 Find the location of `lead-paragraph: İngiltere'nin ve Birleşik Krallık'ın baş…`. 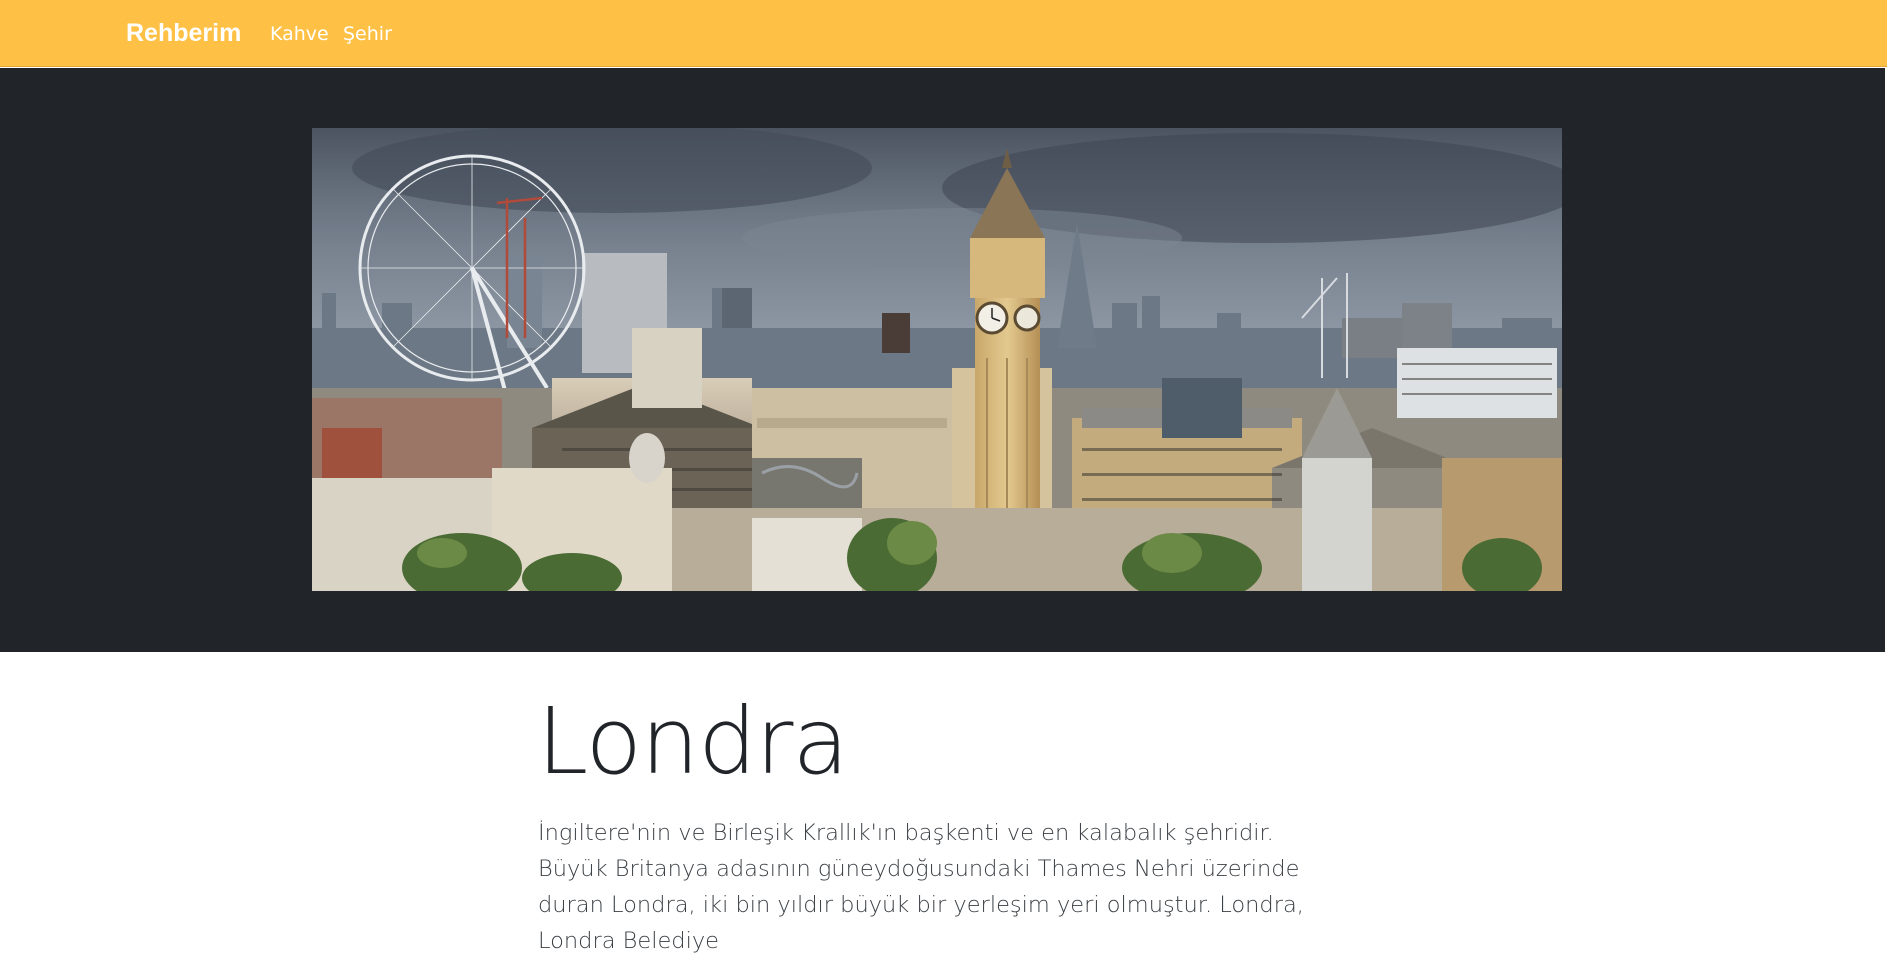

lead-paragraph: İngiltere'nin ve Birleşik Krallık'ın baş… is located at coordinates (921, 887).